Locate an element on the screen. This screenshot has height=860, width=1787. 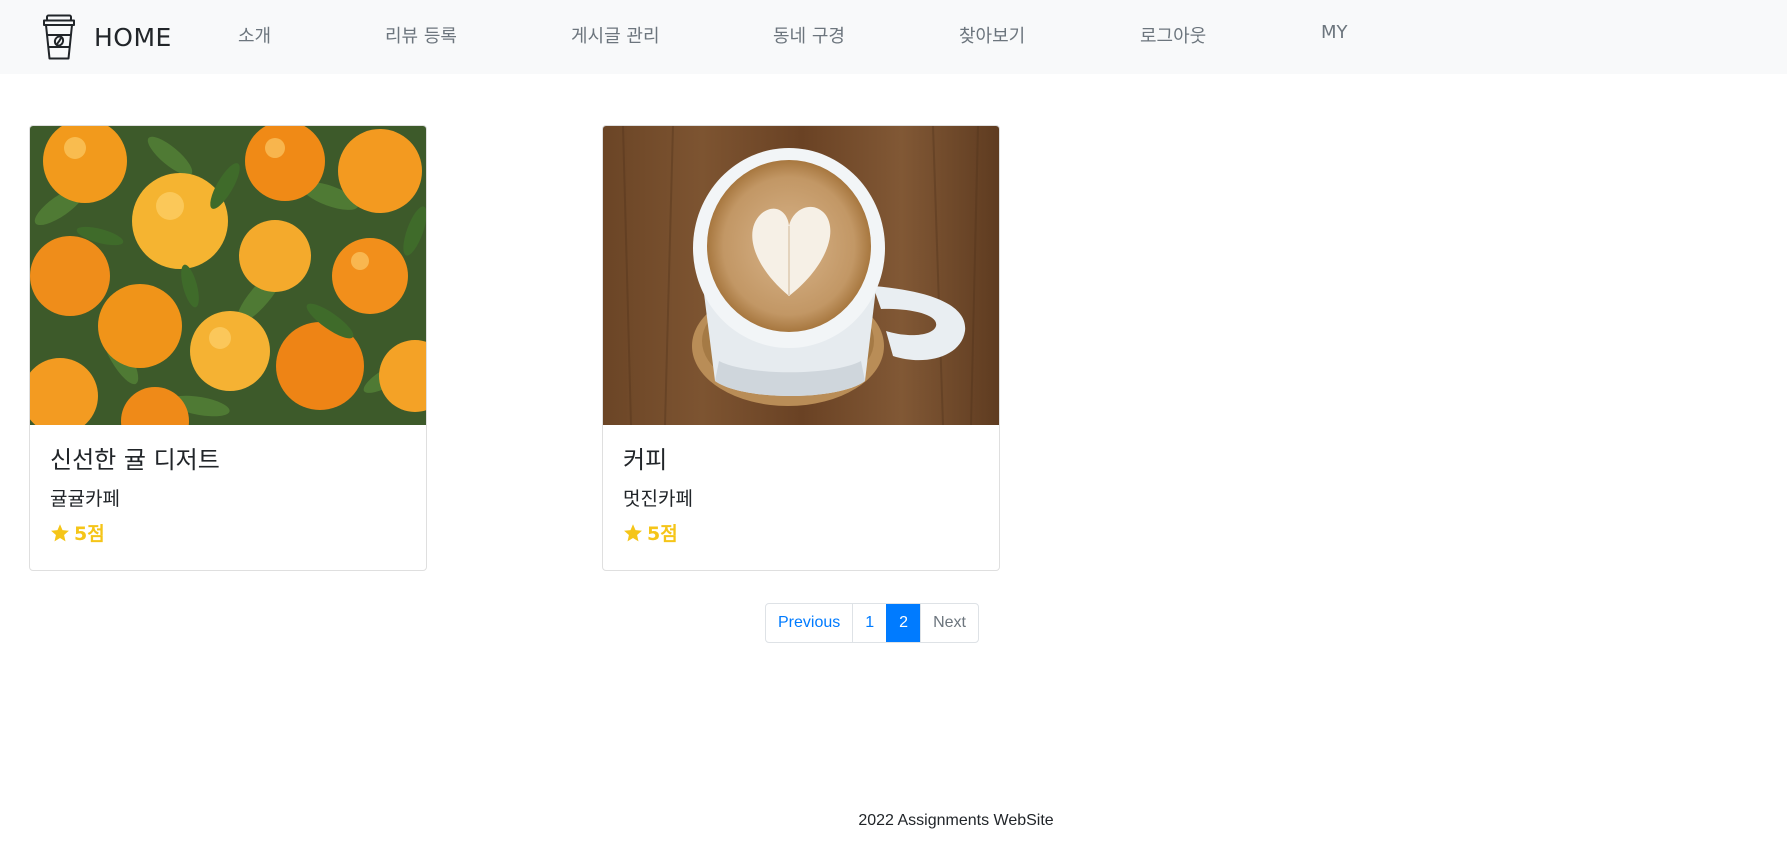
nav-item-search: 찾아보기 is located at coordinates (992, 35).